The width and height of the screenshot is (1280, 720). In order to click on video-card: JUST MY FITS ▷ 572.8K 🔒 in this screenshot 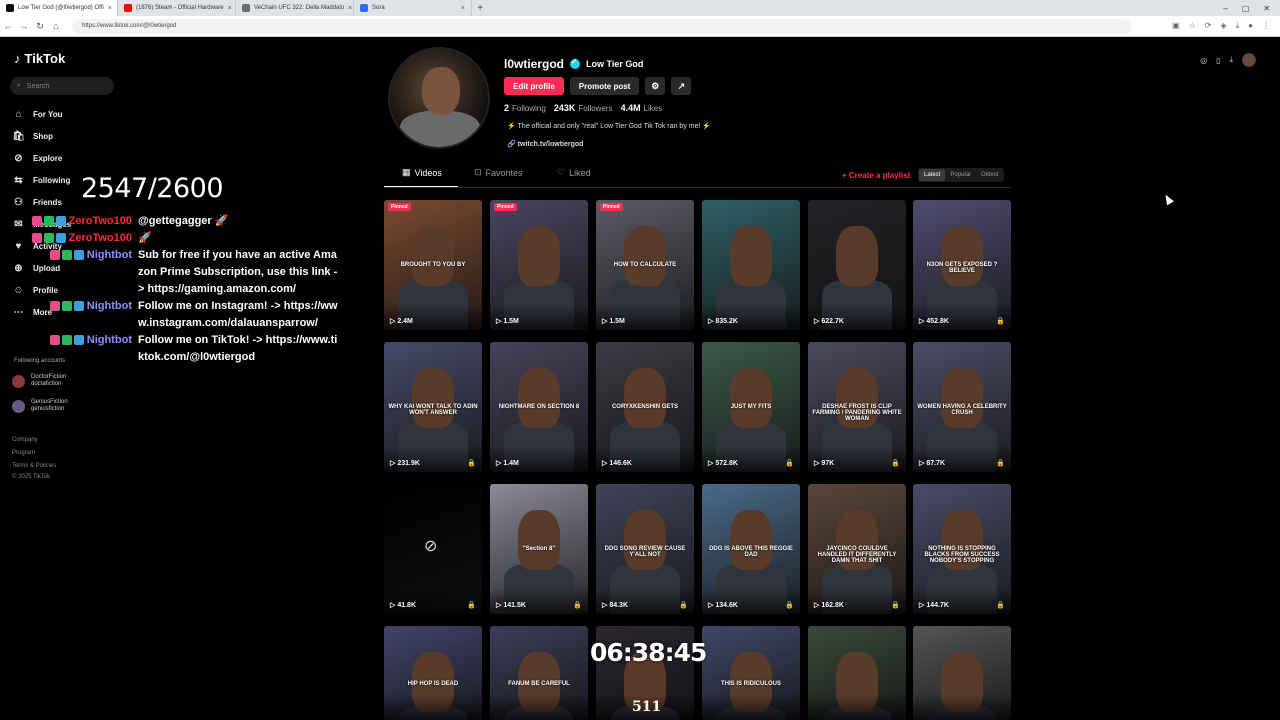, I will do `click(751, 407)`.